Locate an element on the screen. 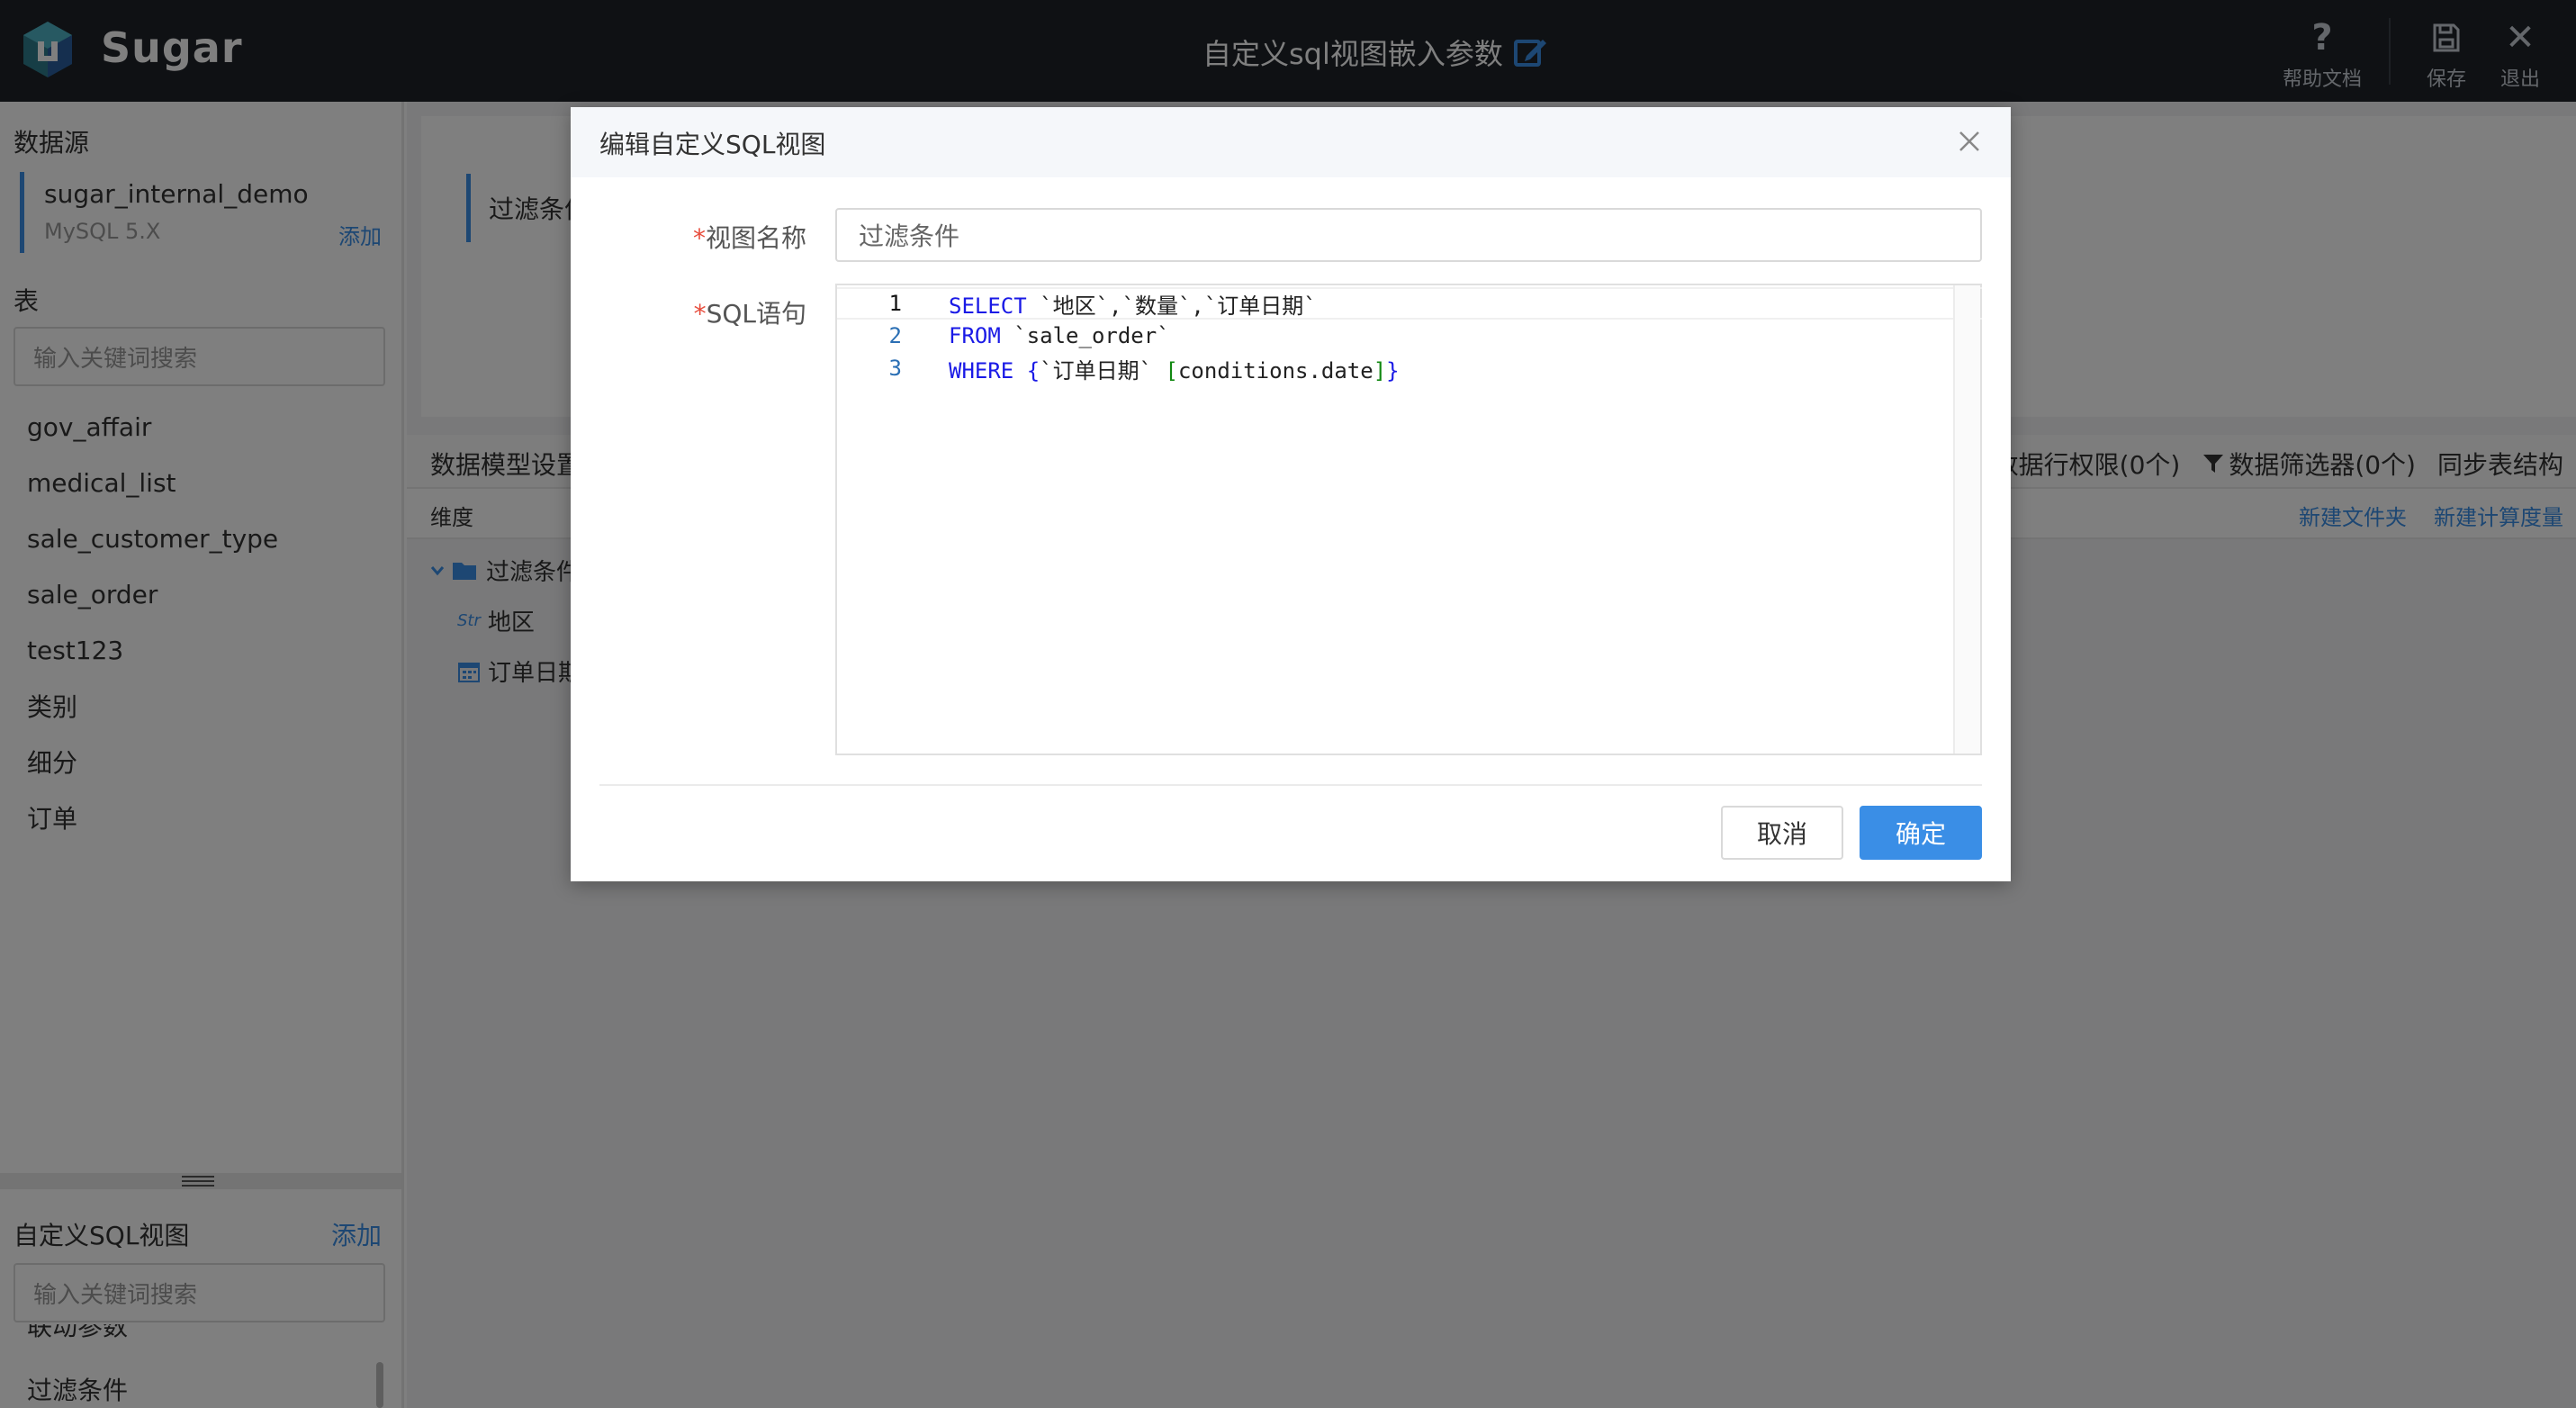  code-line: 1 SELECT `地区`,`数量`,`订单日期` is located at coordinates (1077, 303).